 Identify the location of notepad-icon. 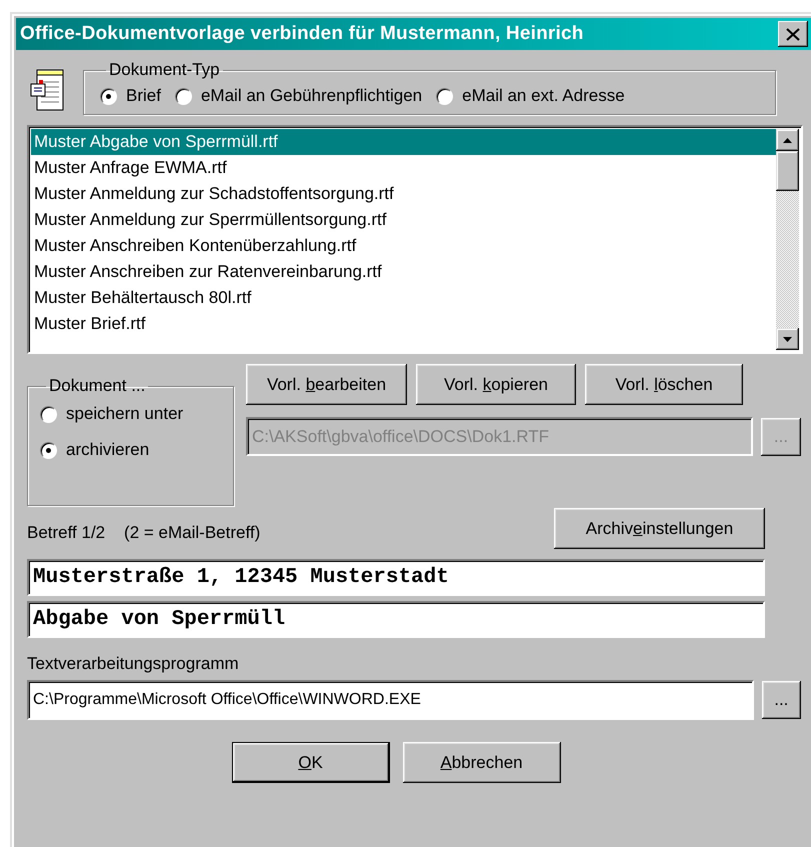
(47, 90).